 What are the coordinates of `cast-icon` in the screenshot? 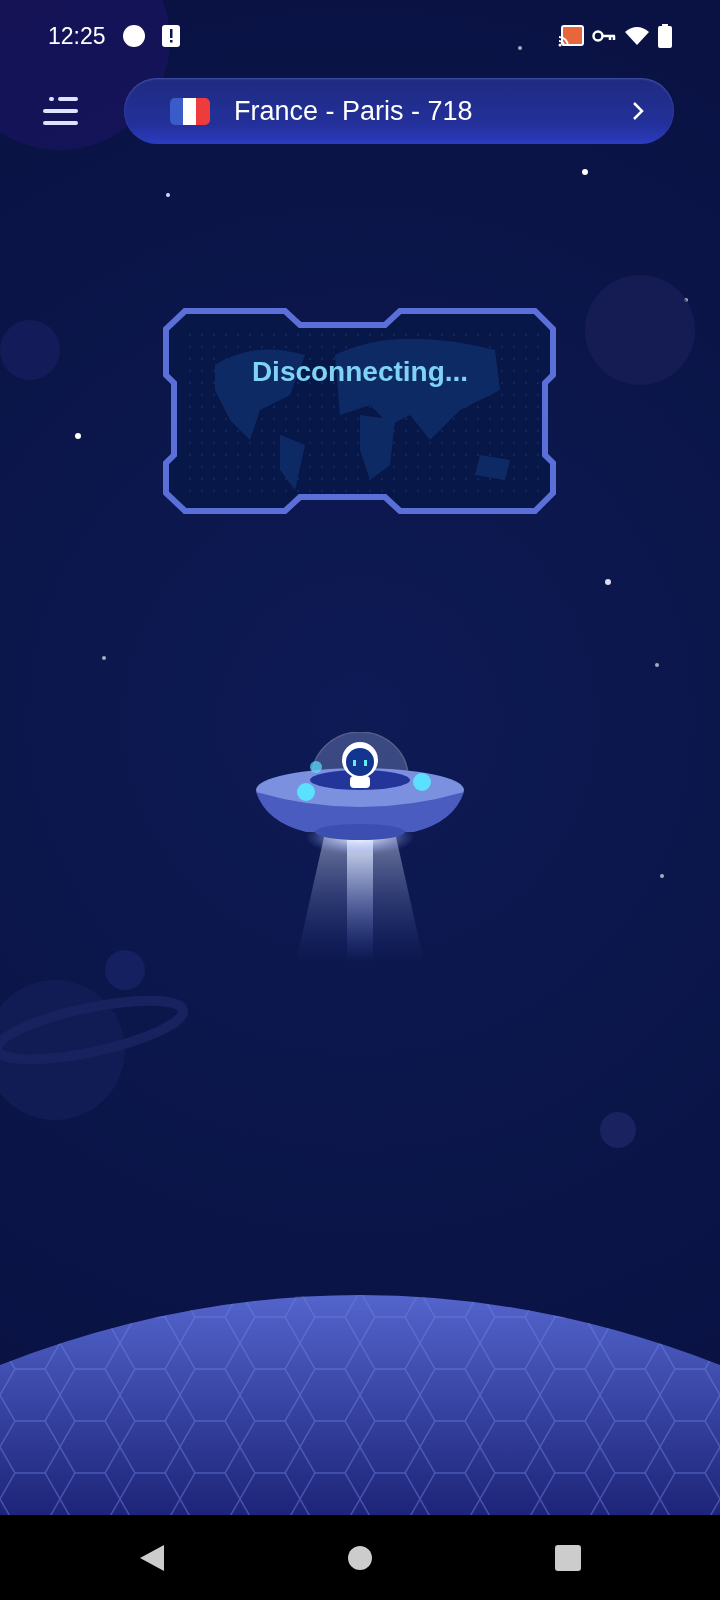 It's located at (571, 36).